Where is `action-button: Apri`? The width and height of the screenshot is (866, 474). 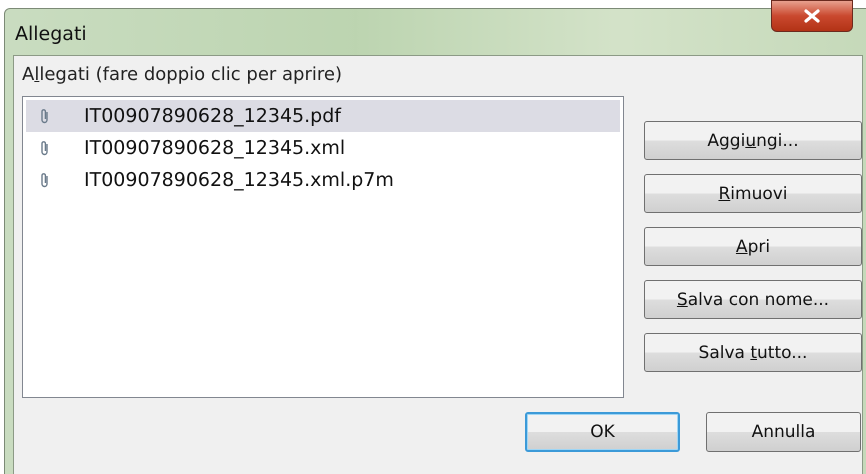 action-button: Apri is located at coordinates (753, 246).